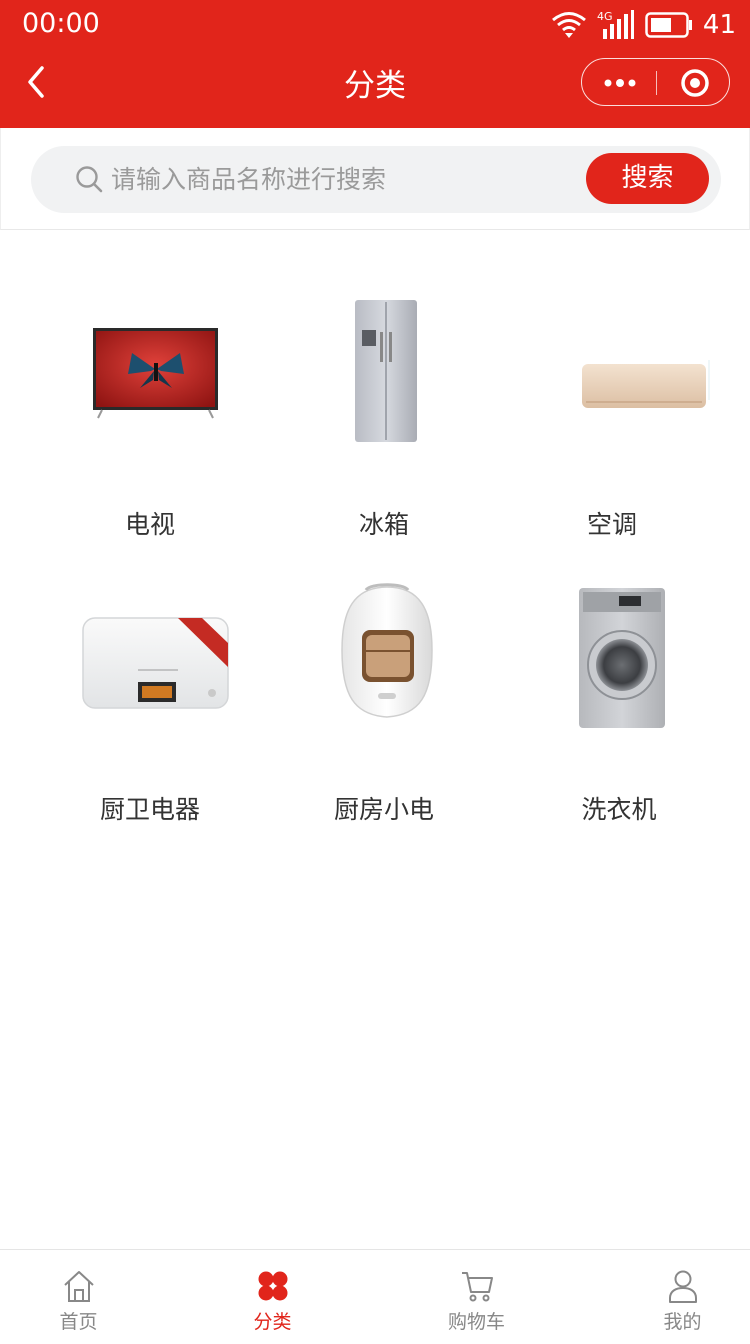  What do you see at coordinates (620, 83) in the screenshot?
I see `more-dots-icon` at bounding box center [620, 83].